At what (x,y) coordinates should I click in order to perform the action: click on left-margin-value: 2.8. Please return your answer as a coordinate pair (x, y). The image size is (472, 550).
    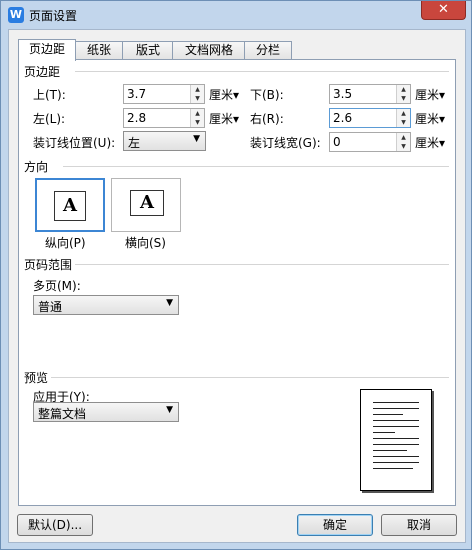
    Looking at the image, I should click on (137, 118).